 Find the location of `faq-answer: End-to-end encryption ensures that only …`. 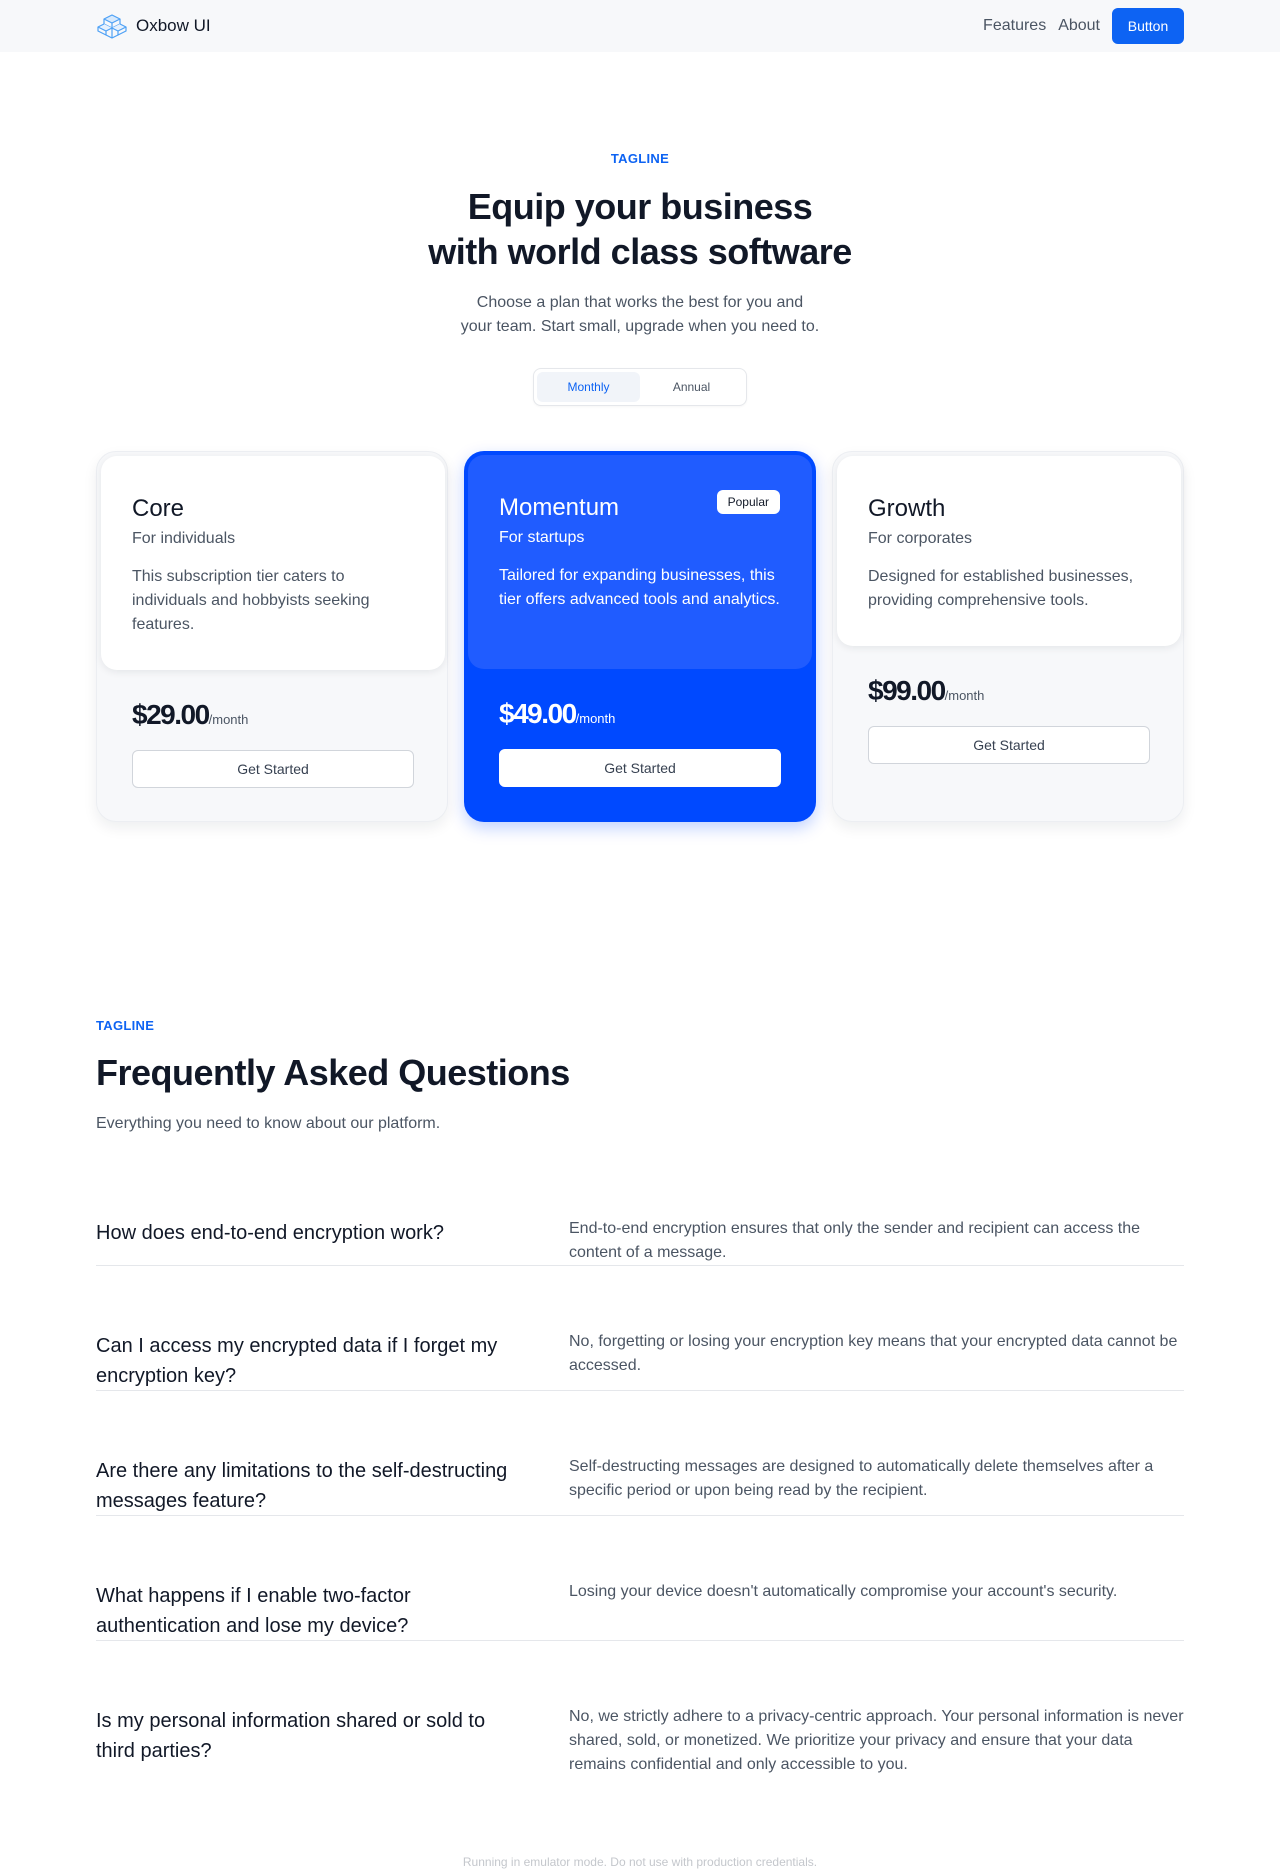

faq-answer: End-to-end encryption ensures that only … is located at coordinates (855, 1240).